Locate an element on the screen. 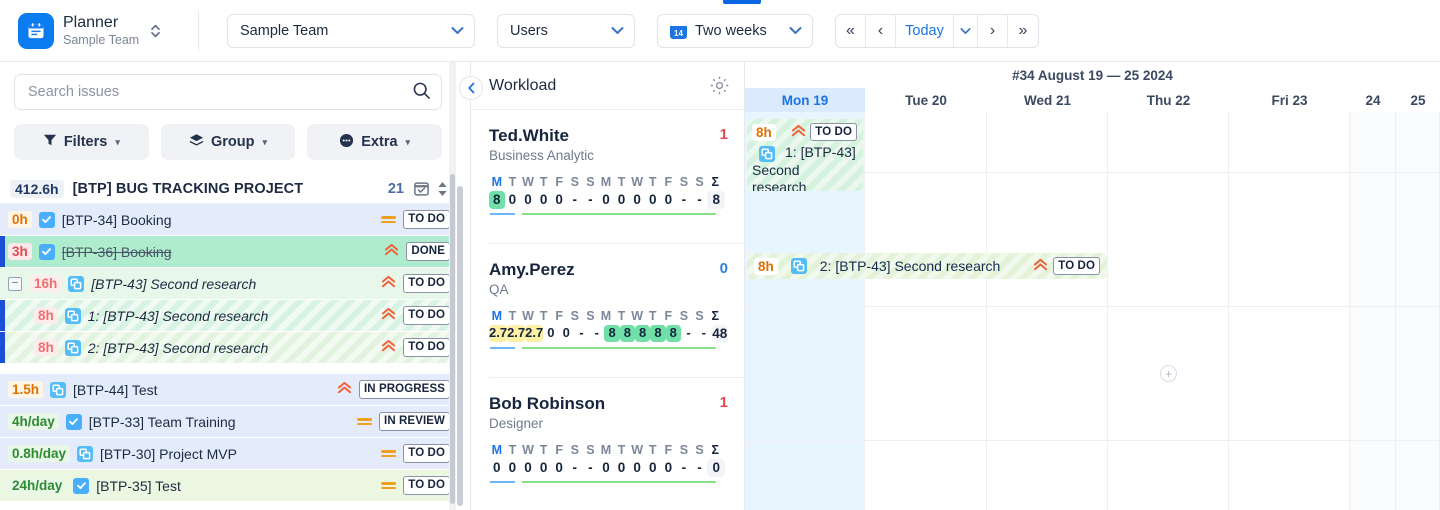 The height and width of the screenshot is (510, 1440). table-row: −16h [BTP-43] Second research TO DO is located at coordinates (228, 283).